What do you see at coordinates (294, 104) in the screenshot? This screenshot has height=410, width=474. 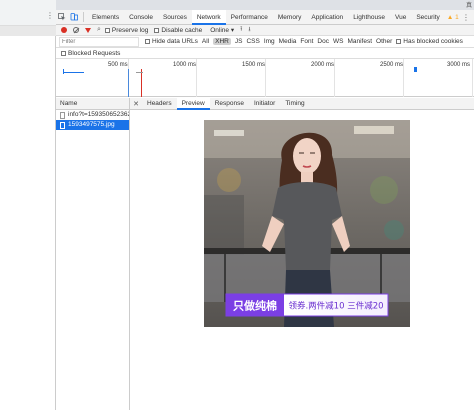 I see `tab-timing: Timing` at bounding box center [294, 104].